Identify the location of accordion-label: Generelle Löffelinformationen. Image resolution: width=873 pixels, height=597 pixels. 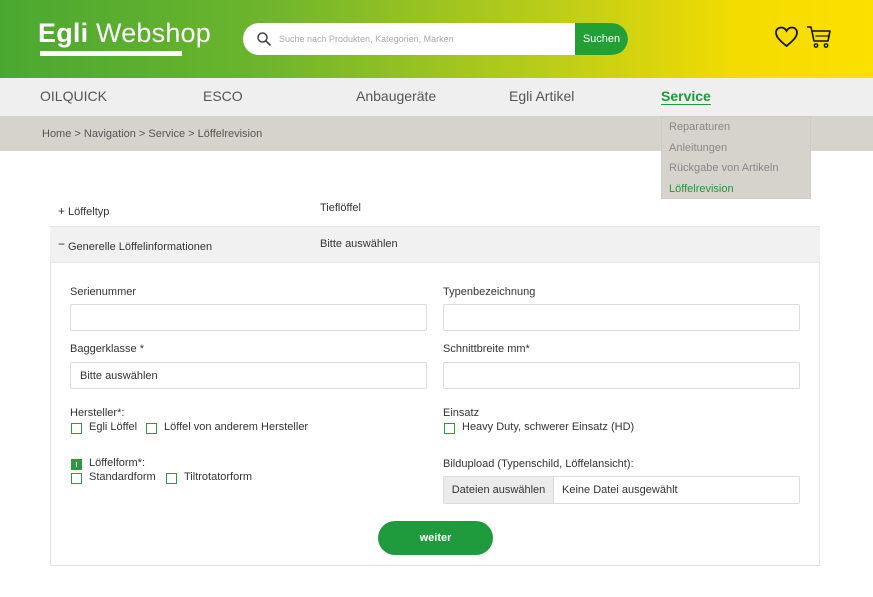
(140, 247).